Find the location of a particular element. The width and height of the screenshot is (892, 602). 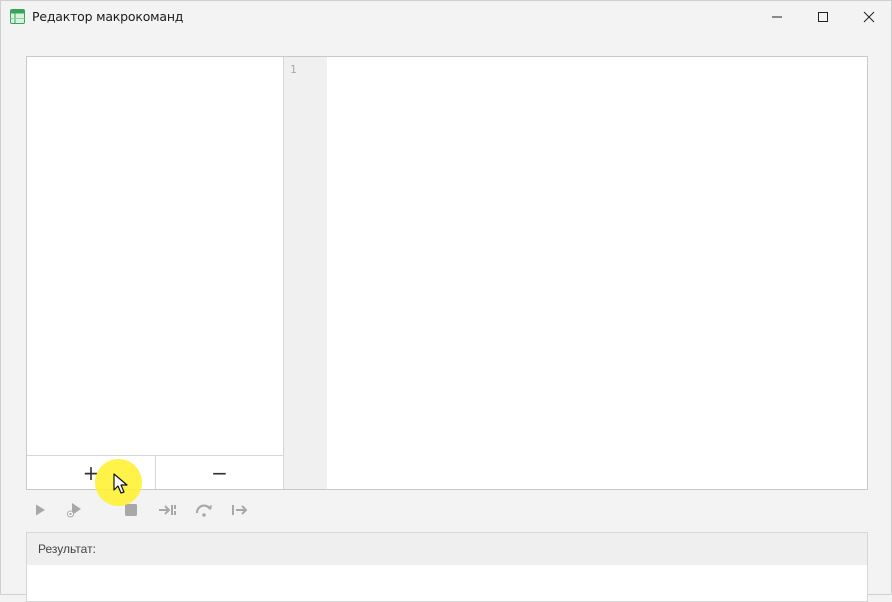

debug-run-icon is located at coordinates (74, 510).